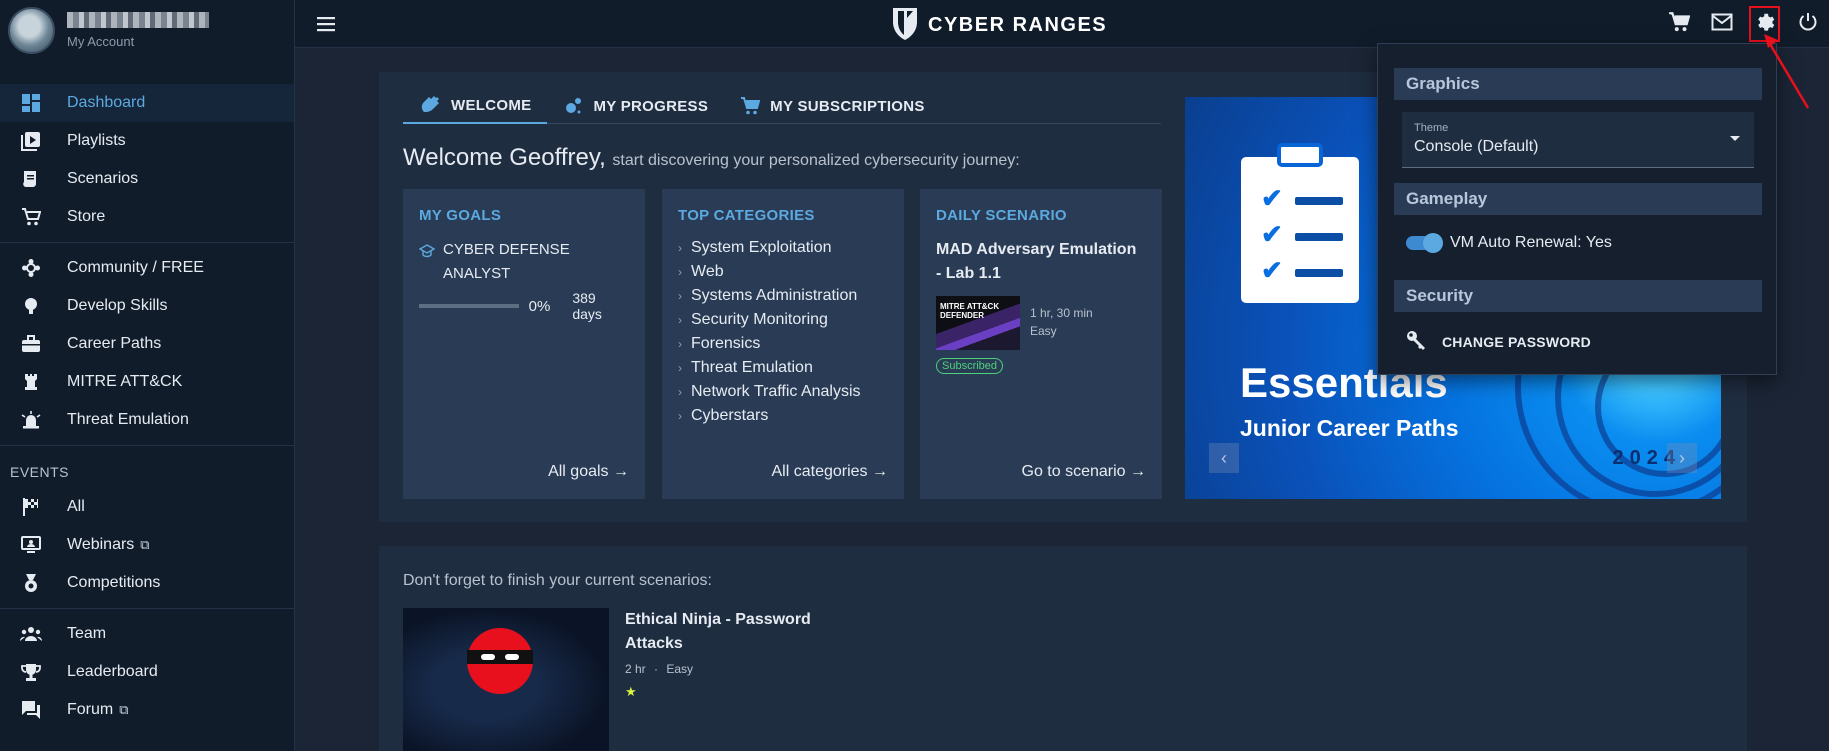  What do you see at coordinates (31, 30) in the screenshot?
I see `avatar` at bounding box center [31, 30].